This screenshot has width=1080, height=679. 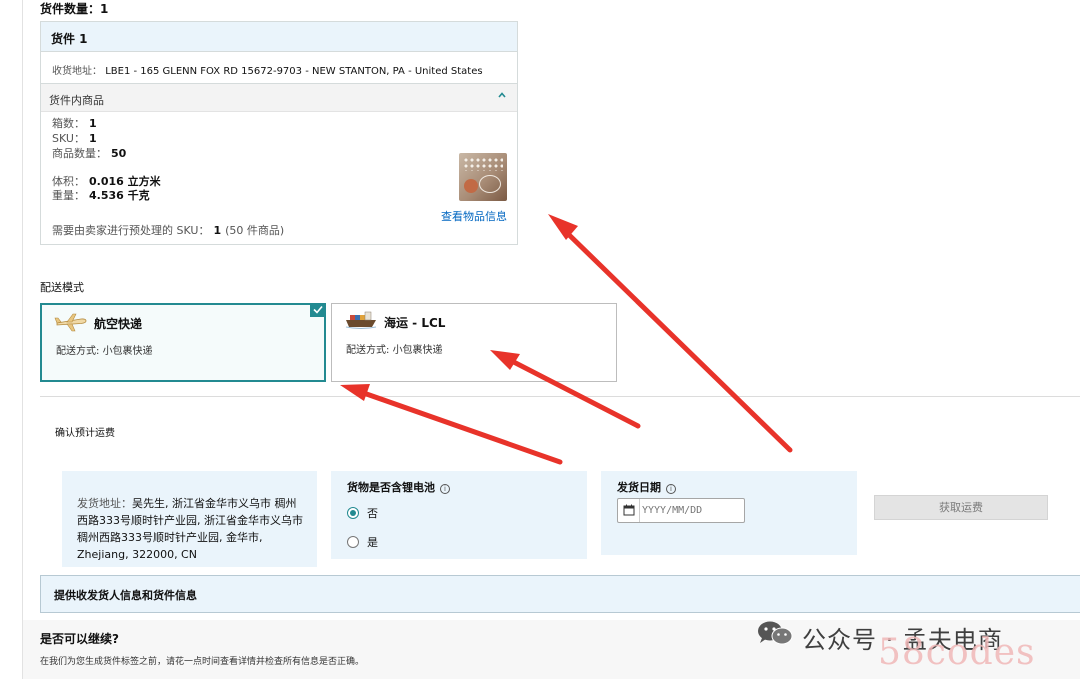 I want to click on shipment-title: 货件 1, so click(x=279, y=37).